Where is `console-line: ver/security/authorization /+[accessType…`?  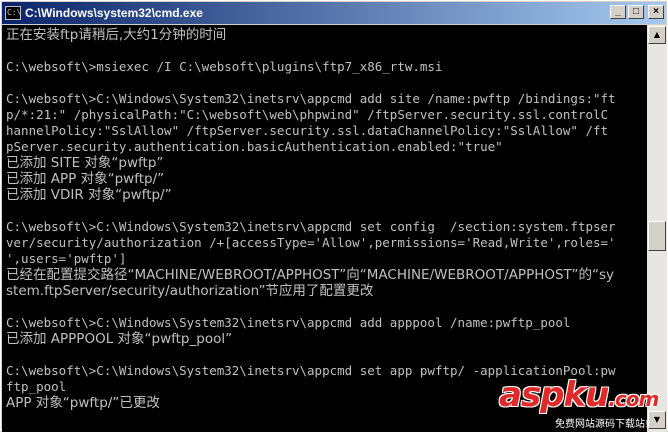 console-line: ver/security/authorization /+[accessType… is located at coordinates (311, 242).